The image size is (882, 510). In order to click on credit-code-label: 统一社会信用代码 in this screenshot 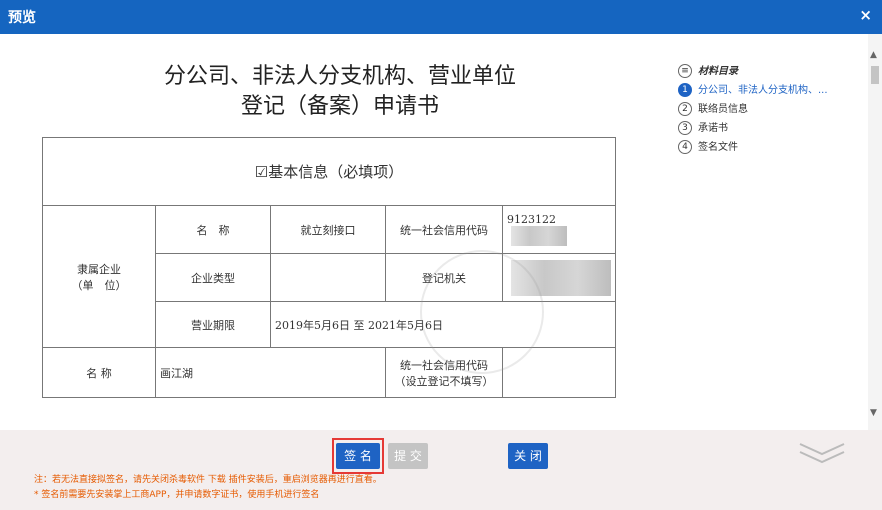, I will do `click(444, 229)`.